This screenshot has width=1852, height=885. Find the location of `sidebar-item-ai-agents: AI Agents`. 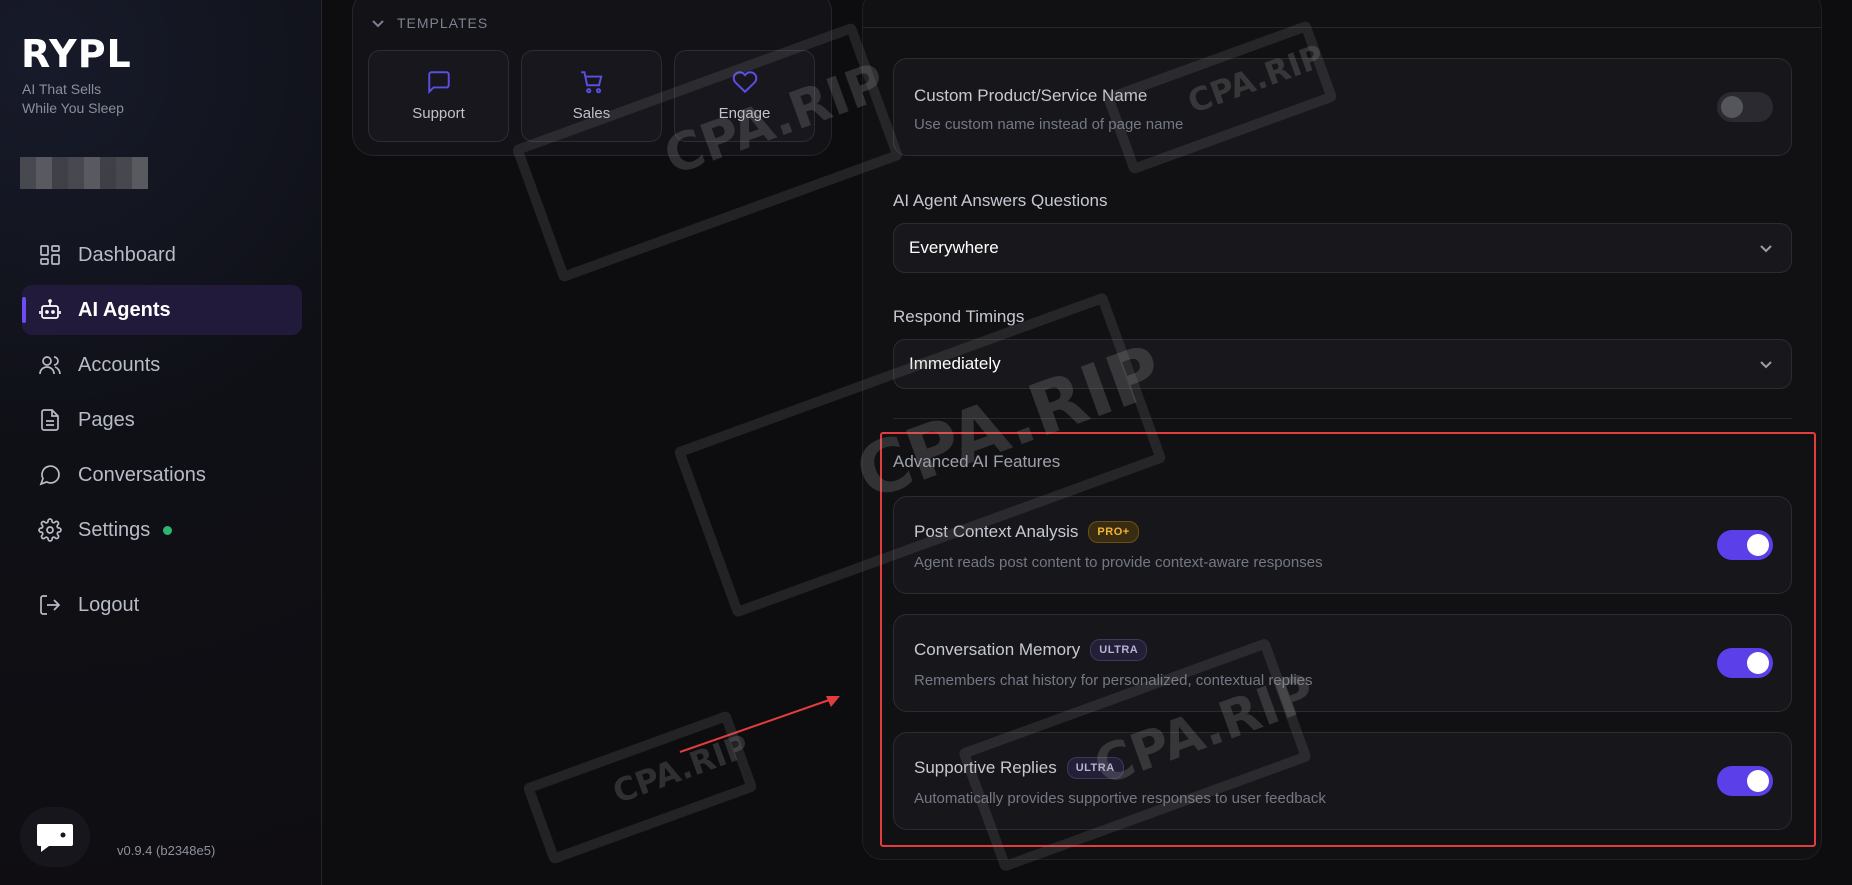

sidebar-item-ai-agents: AI Agents is located at coordinates (162, 310).